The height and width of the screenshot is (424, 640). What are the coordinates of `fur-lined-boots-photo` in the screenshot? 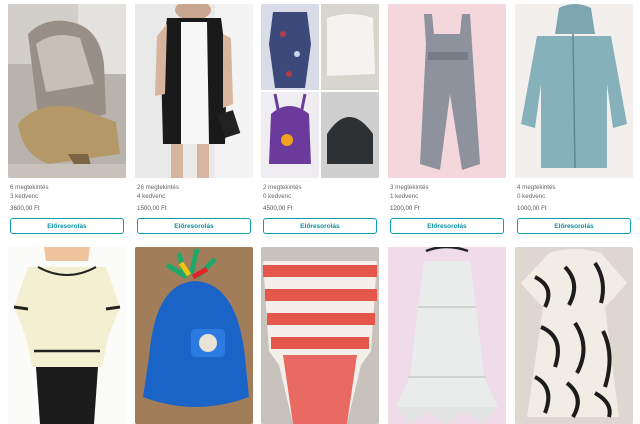 It's located at (67, 91).